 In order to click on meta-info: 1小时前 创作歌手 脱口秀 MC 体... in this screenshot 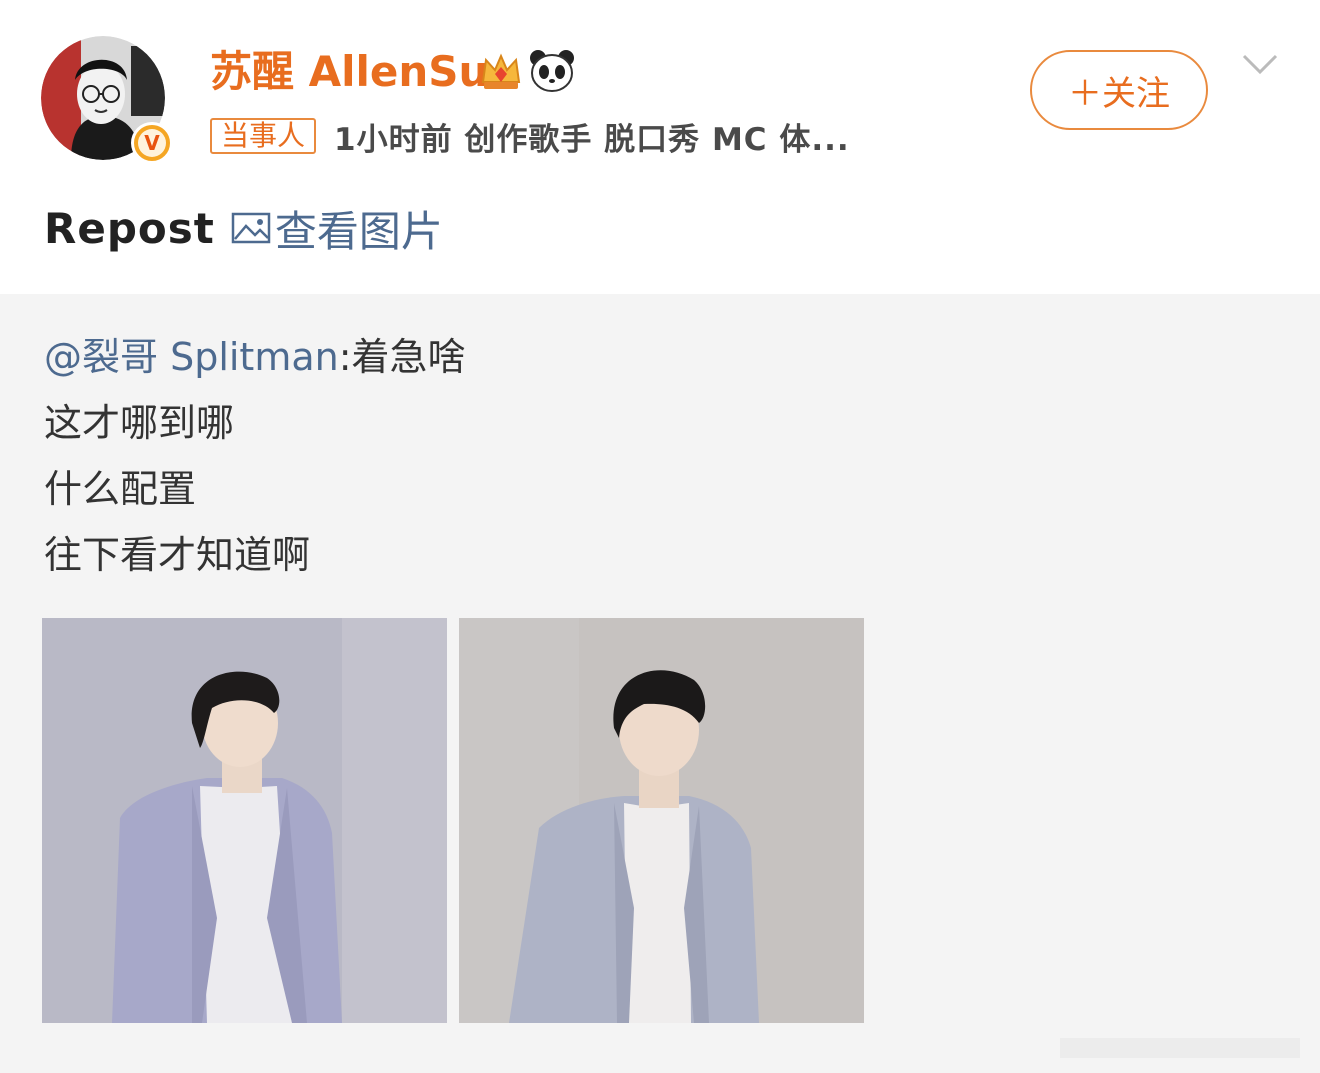, I will do `click(592, 139)`.